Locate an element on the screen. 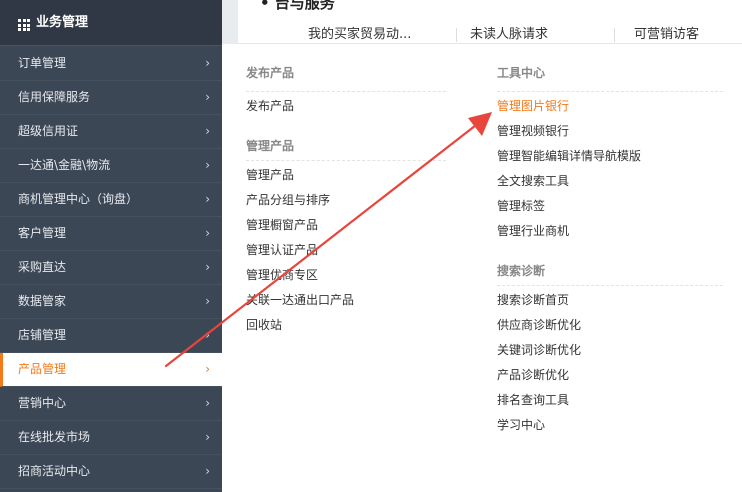  link-publish-product: 发布产品 is located at coordinates (346, 106).